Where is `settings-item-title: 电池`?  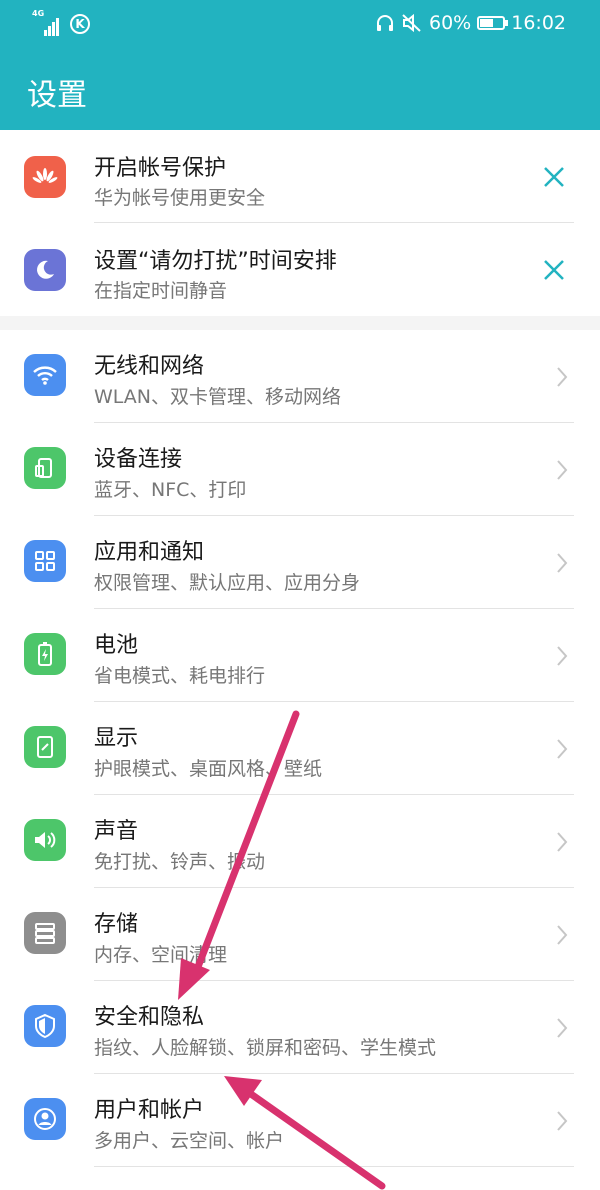
settings-item-title: 电池 is located at coordinates (116, 645).